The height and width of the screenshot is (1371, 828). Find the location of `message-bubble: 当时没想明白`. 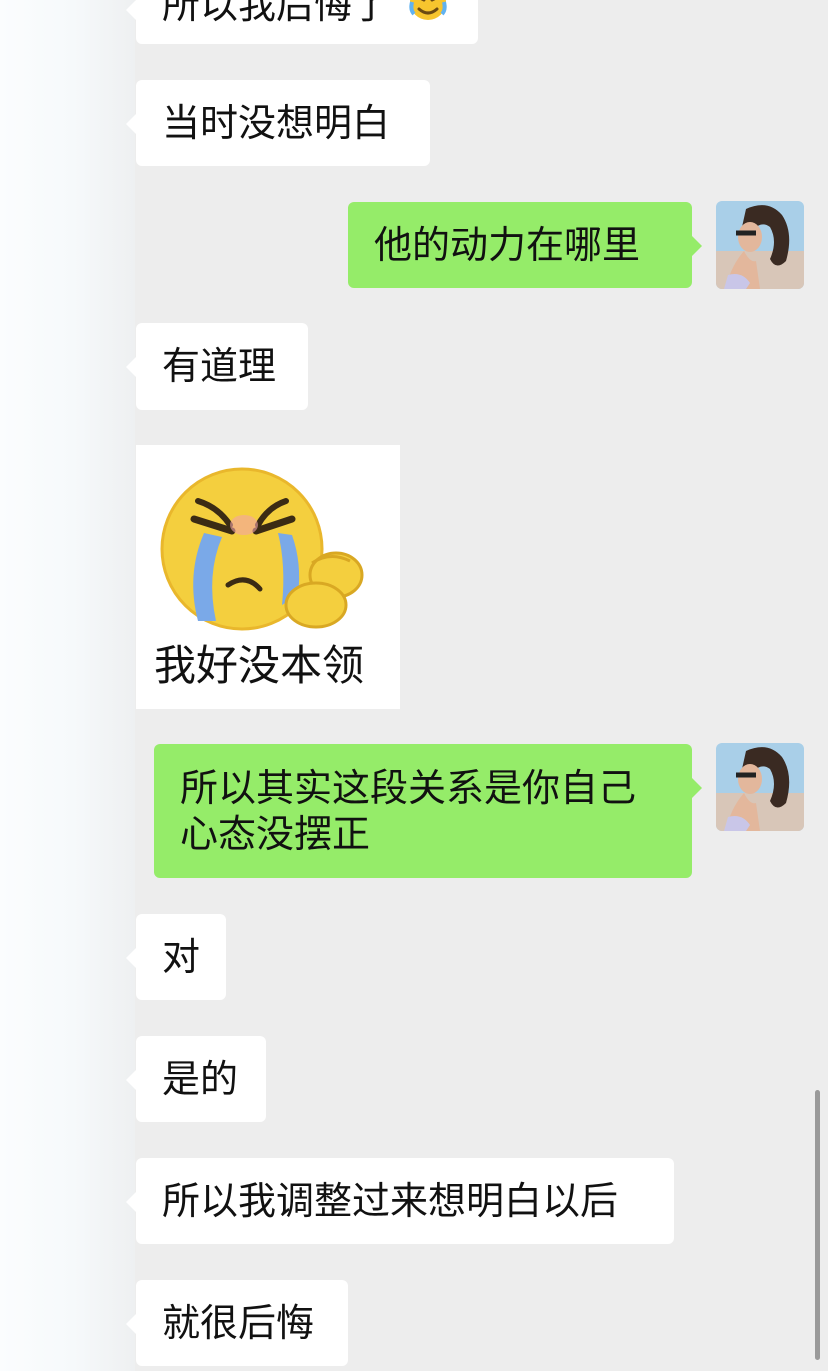

message-bubble: 当时没想明白 is located at coordinates (278, 123).